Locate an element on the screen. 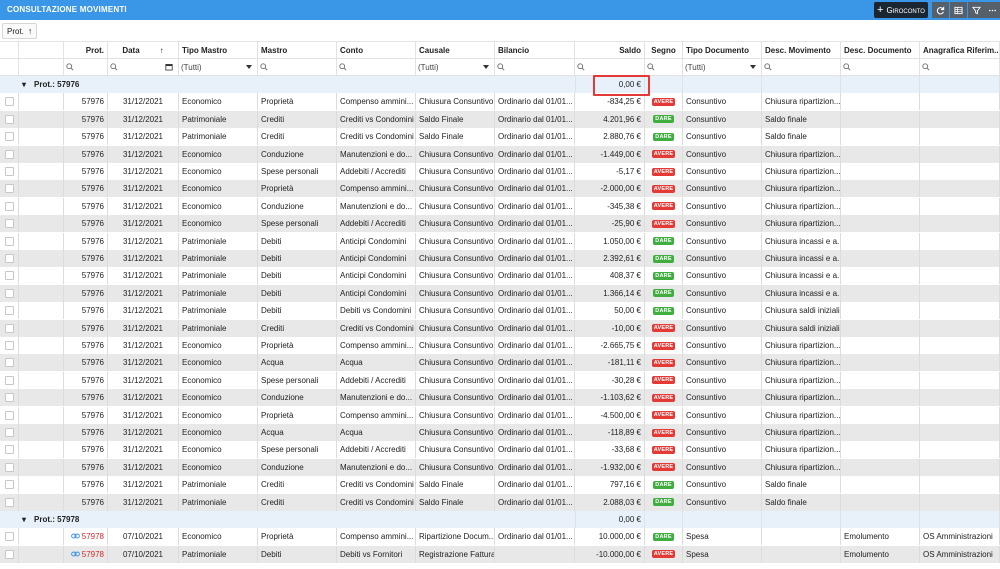 Image resolution: width=1000 pixels, height=569 pixels. more-icon is located at coordinates (992, 10).